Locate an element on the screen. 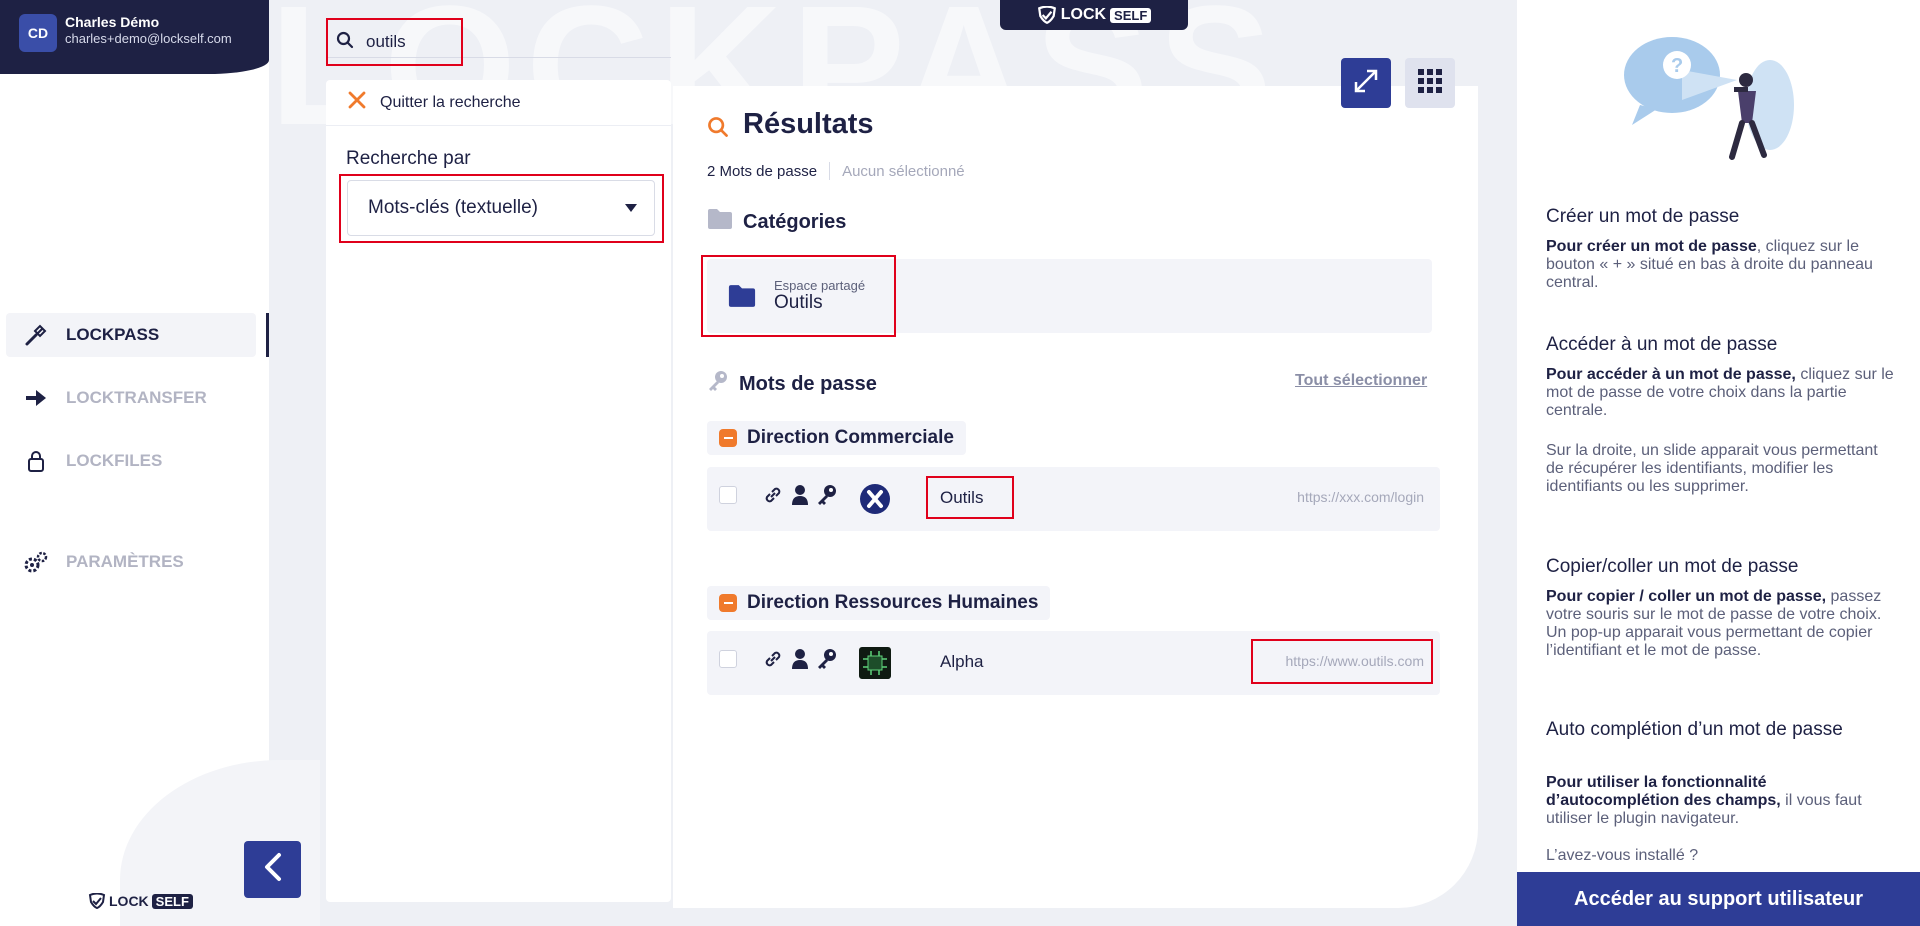  selection-status: Aucun sélectionné is located at coordinates (903, 171).